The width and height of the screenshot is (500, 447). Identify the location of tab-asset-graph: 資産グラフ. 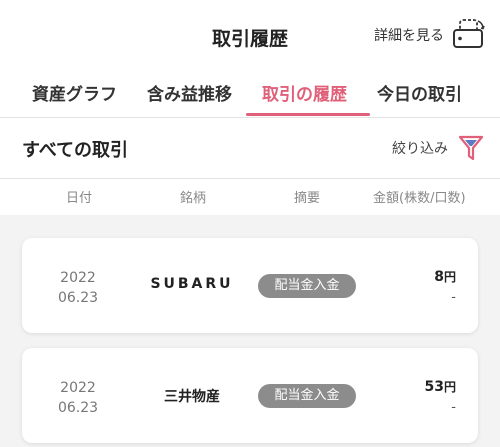
(74, 92).